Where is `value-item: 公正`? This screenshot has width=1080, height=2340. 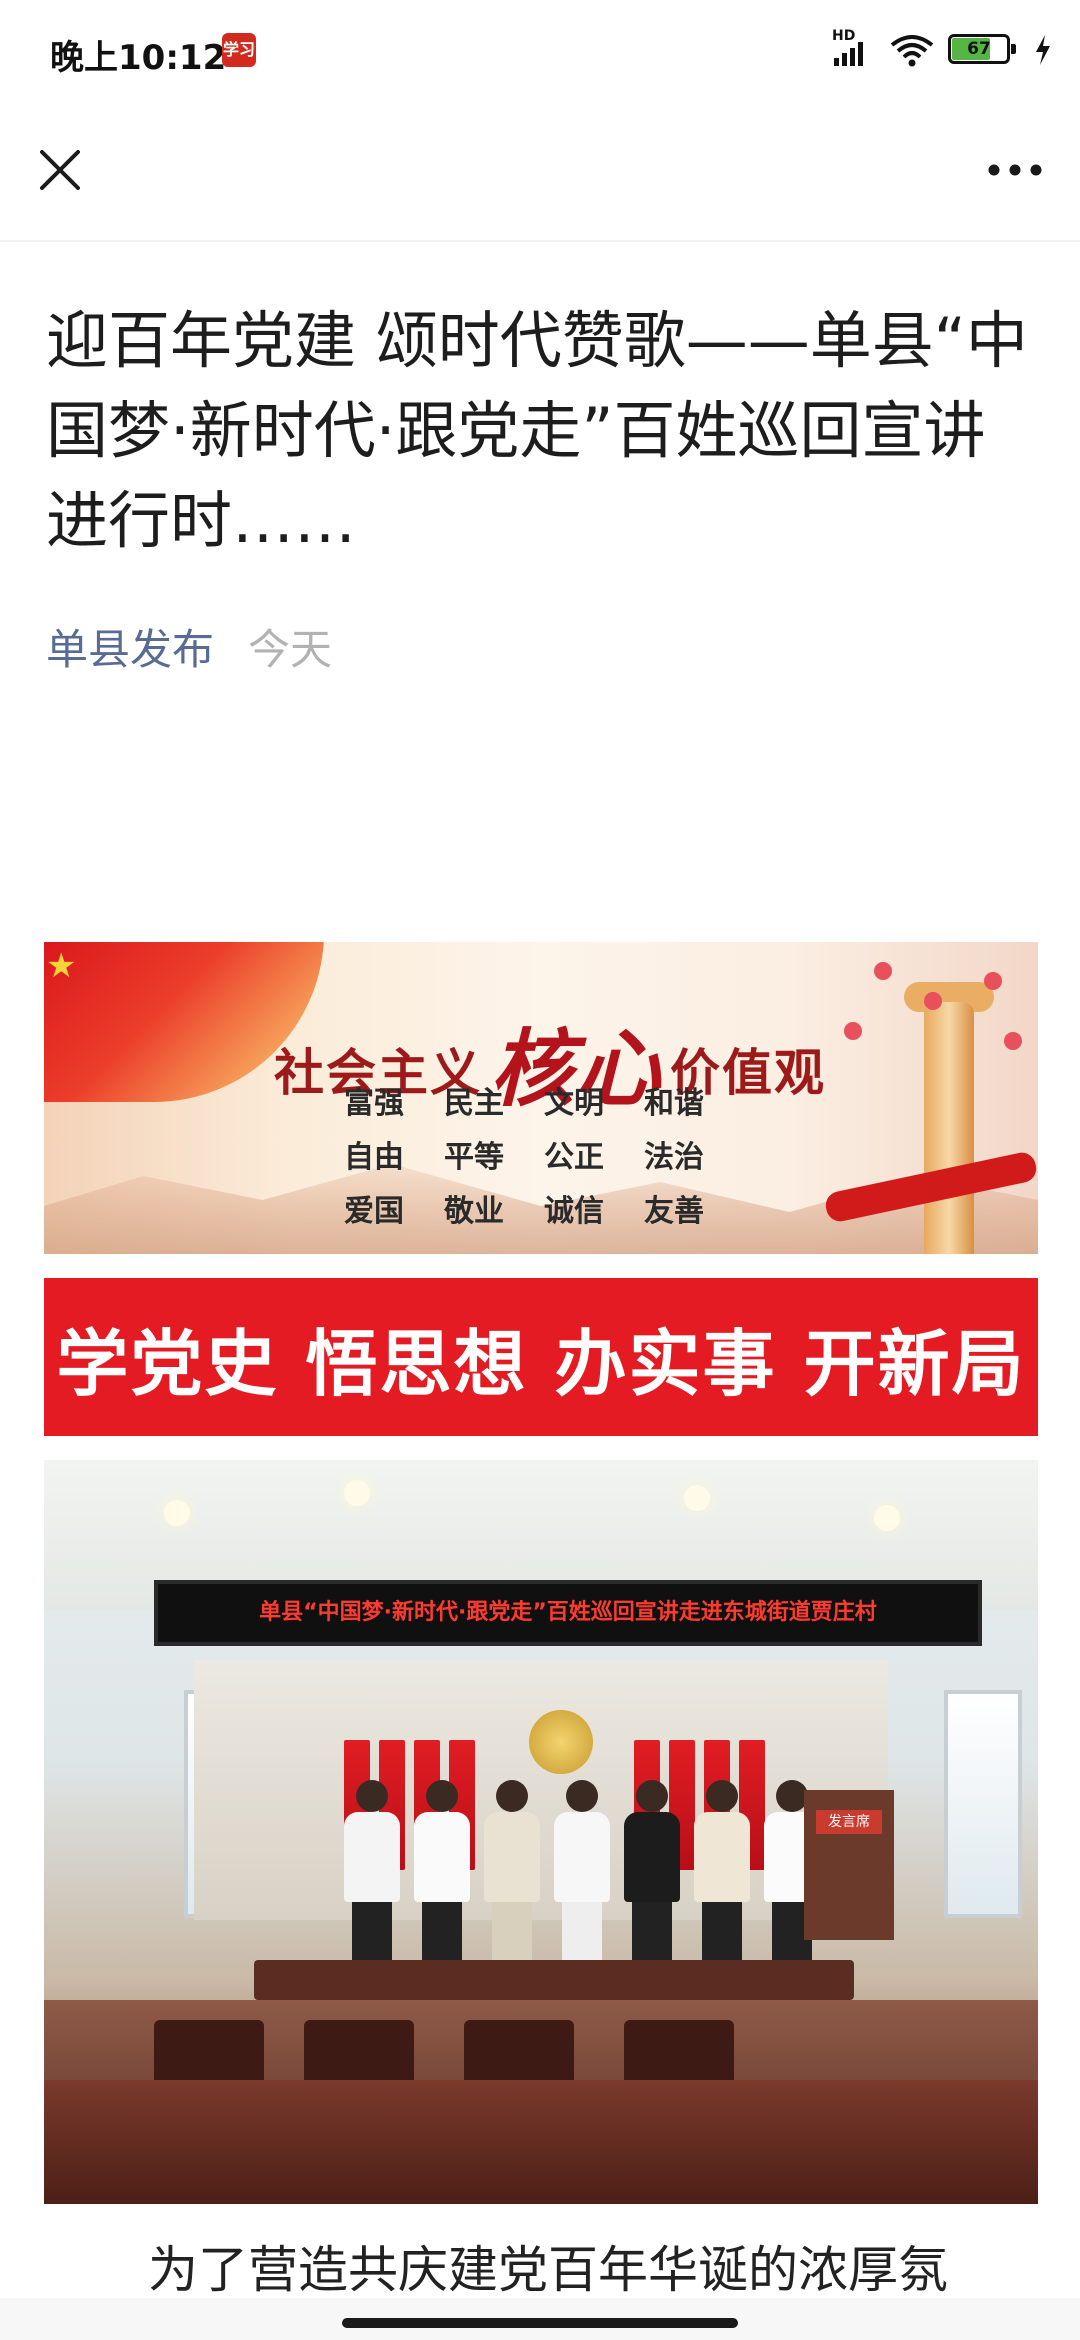 value-item: 公正 is located at coordinates (574, 1157).